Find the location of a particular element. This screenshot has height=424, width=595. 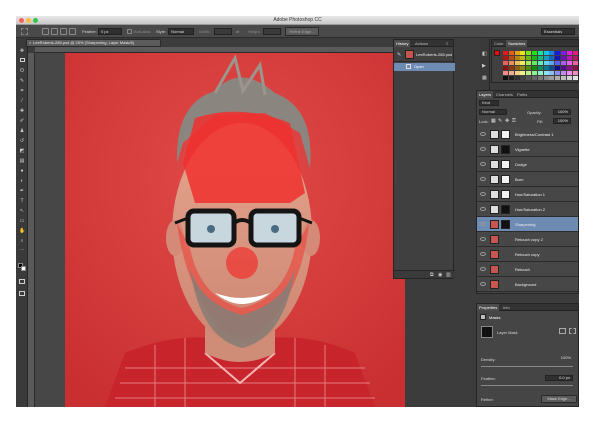

feather-slider is located at coordinates (527, 385).